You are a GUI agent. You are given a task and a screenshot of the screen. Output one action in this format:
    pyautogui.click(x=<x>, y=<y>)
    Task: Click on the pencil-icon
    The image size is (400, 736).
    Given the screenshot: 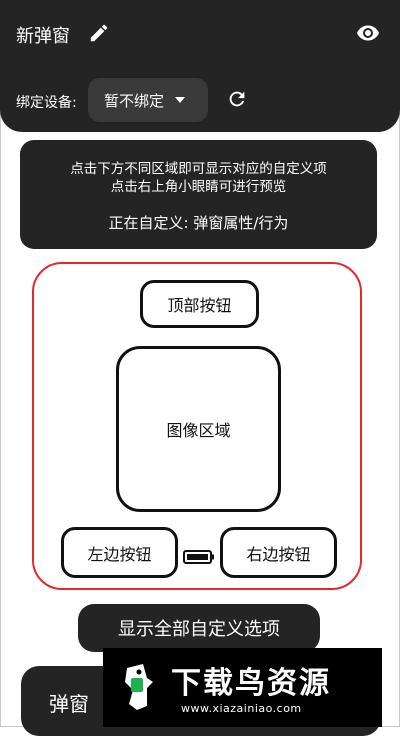 What is the action you would take?
    pyautogui.click(x=99, y=33)
    